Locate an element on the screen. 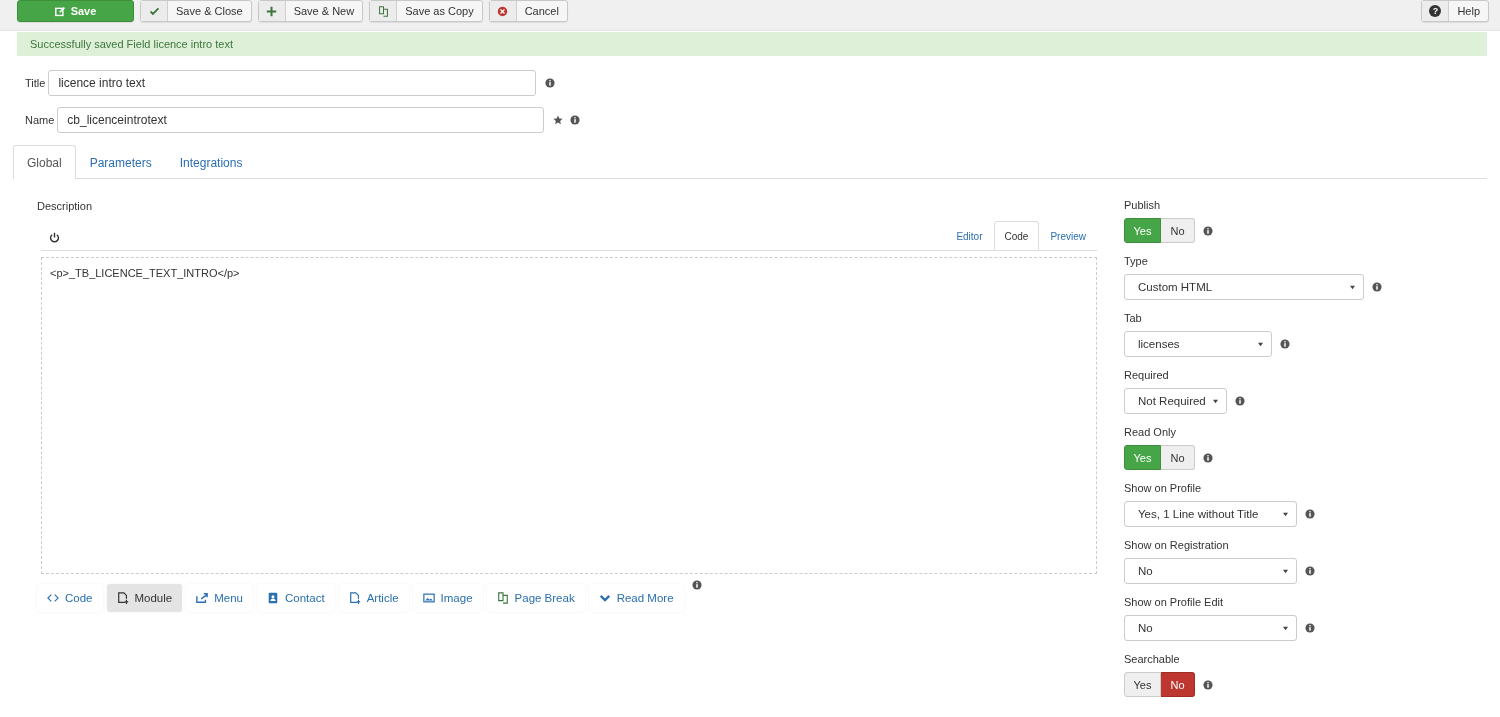  power-icon is located at coordinates (54, 237).